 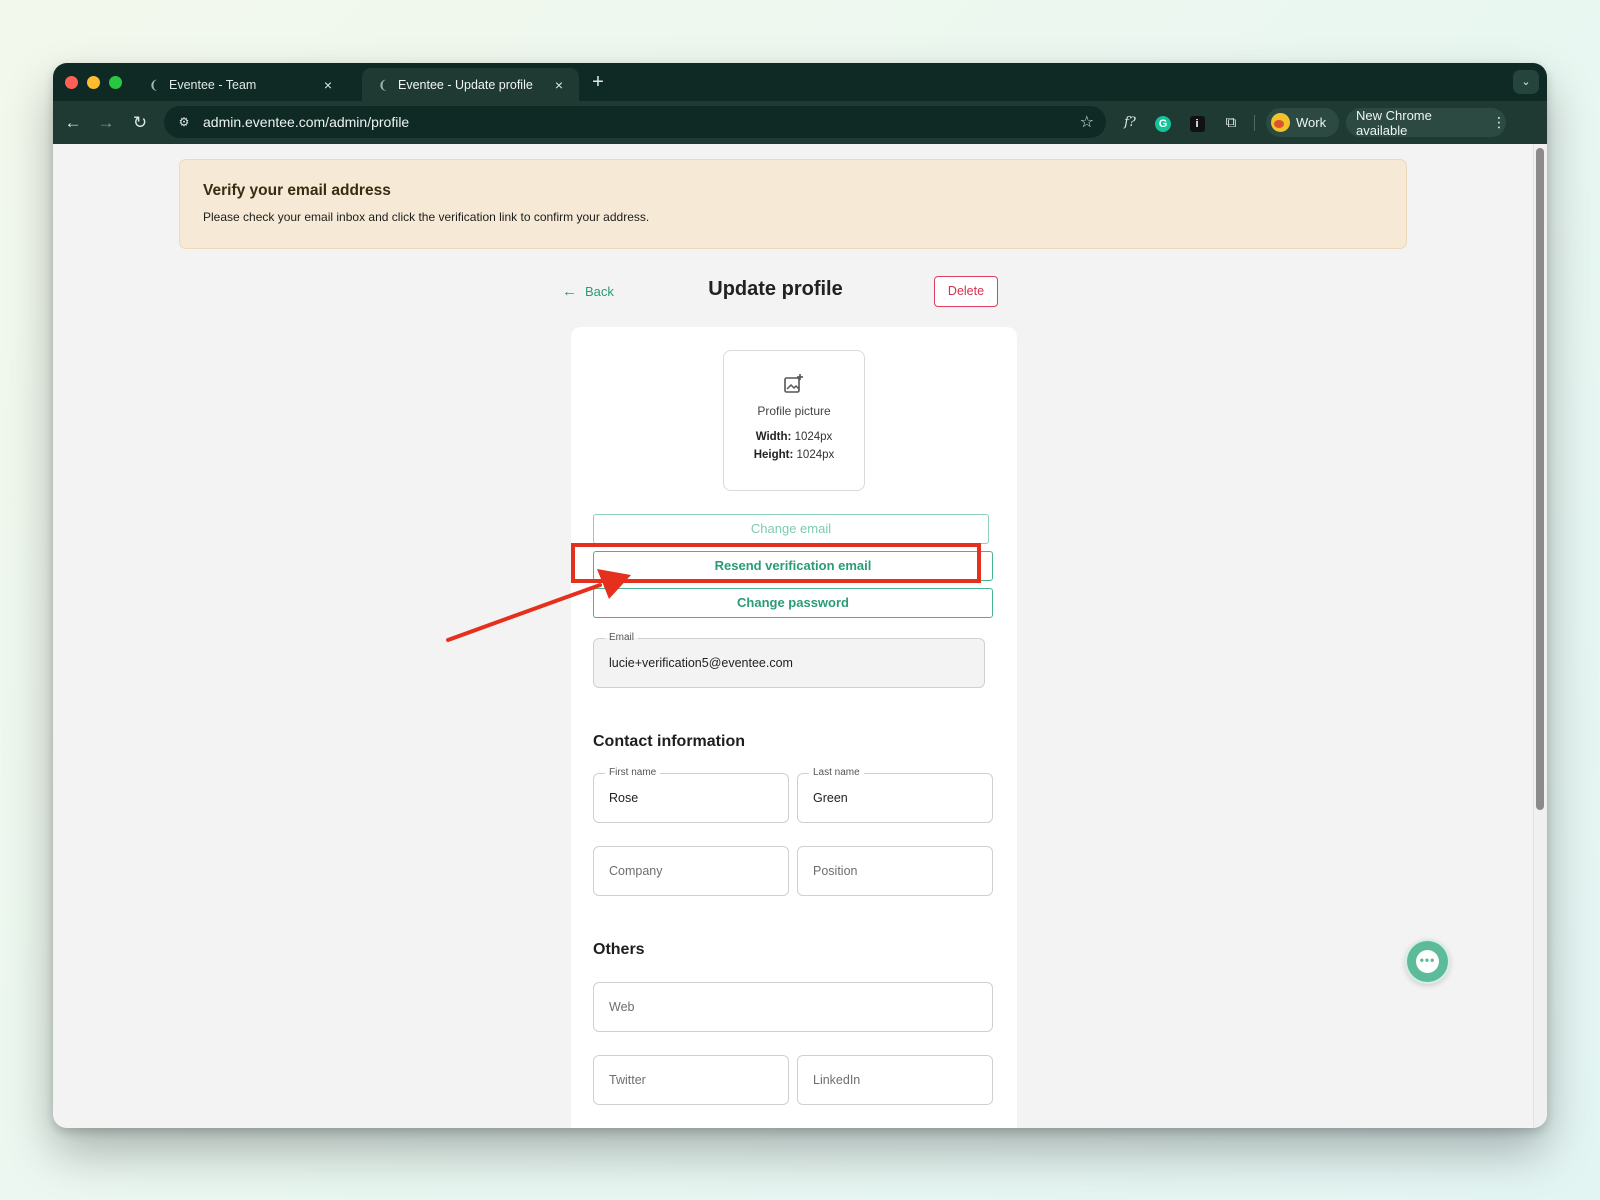 I want to click on page-scrollbar, so click(x=1540, y=636).